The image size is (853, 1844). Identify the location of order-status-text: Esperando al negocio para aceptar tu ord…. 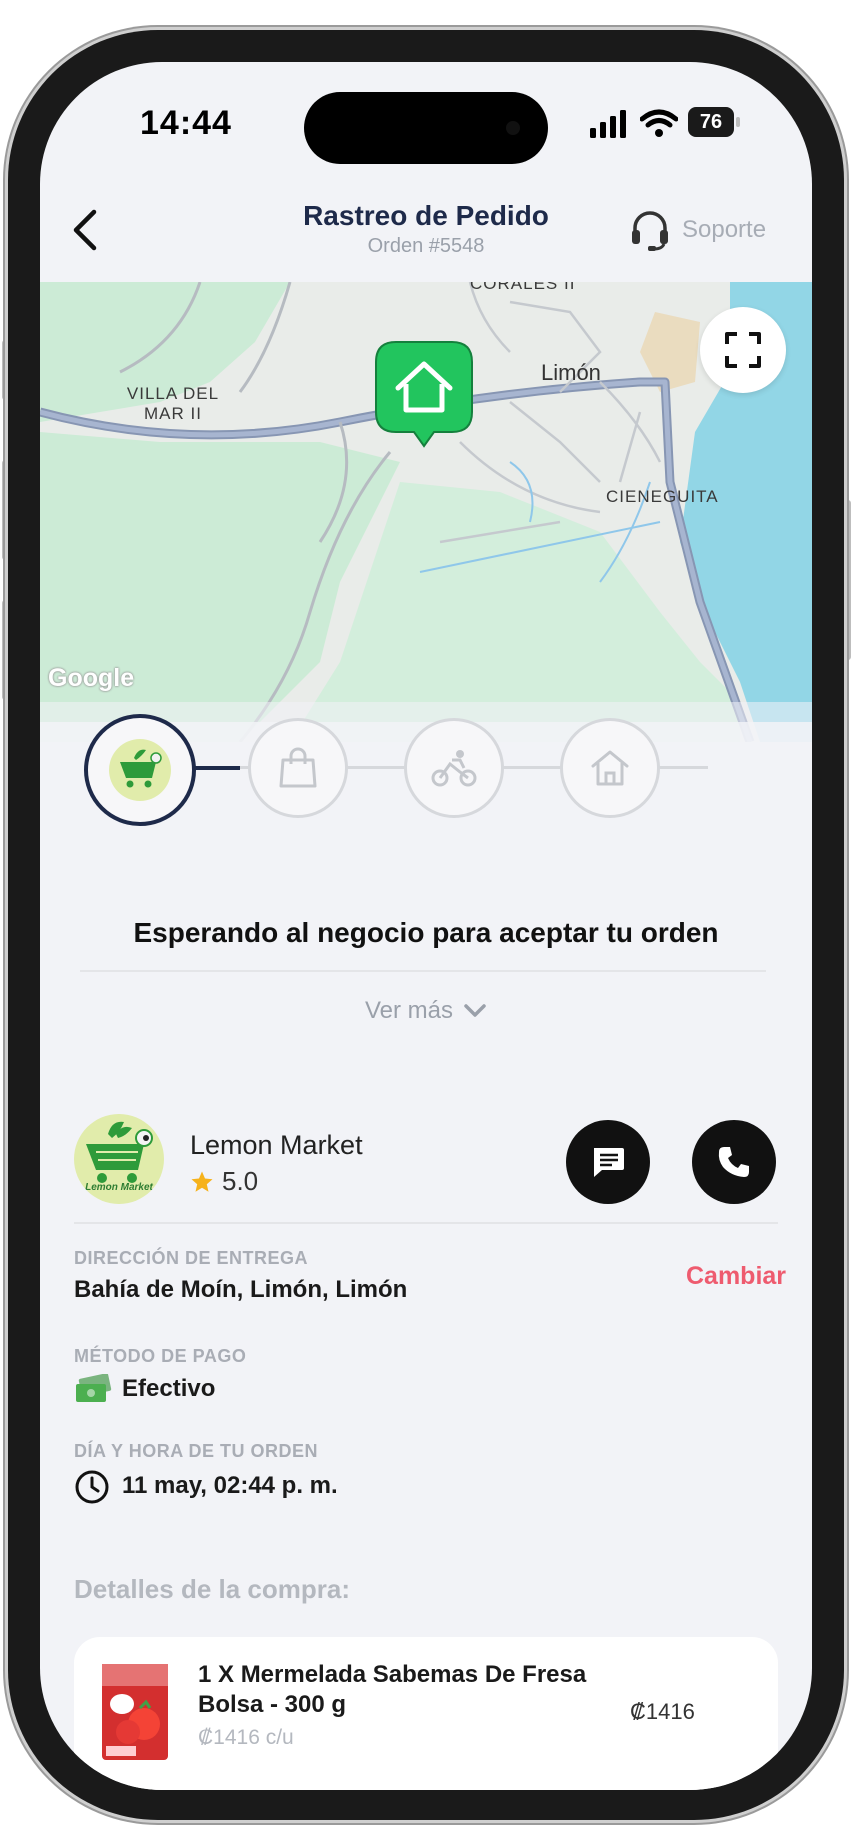
(426, 932).